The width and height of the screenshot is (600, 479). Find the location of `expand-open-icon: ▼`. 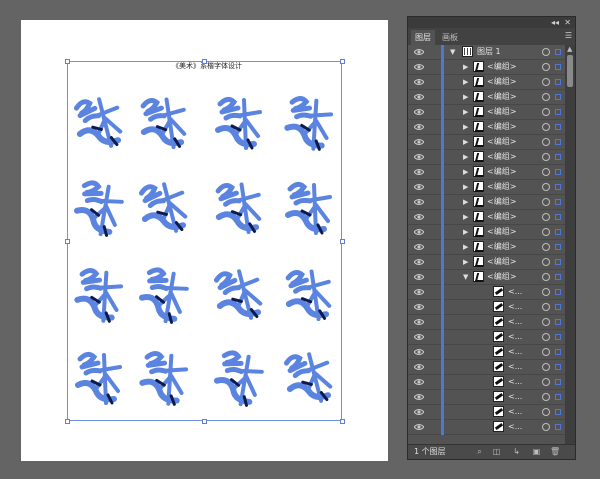

expand-open-icon: ▼ is located at coordinates (465, 277).